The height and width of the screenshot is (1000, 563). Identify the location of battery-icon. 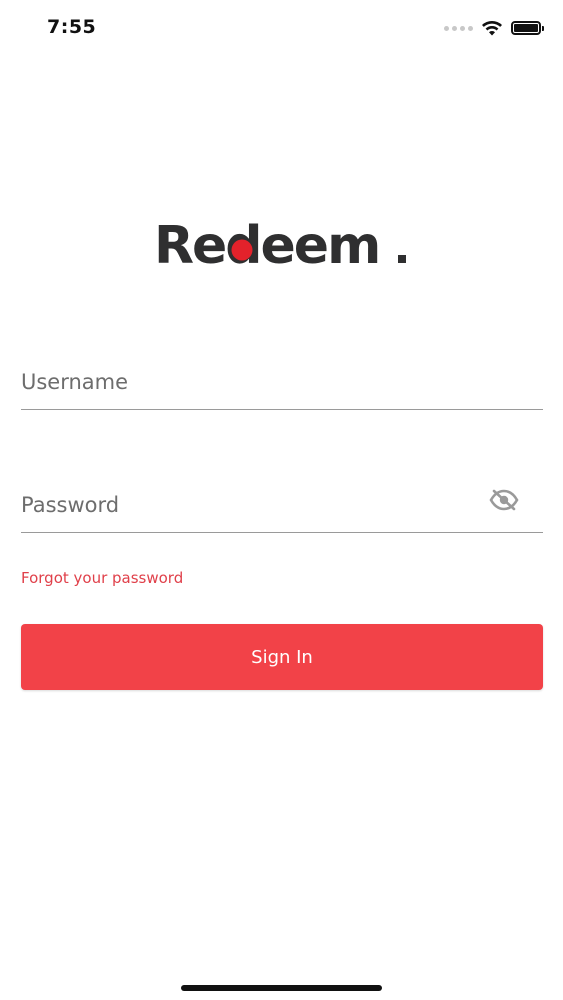
(527, 28).